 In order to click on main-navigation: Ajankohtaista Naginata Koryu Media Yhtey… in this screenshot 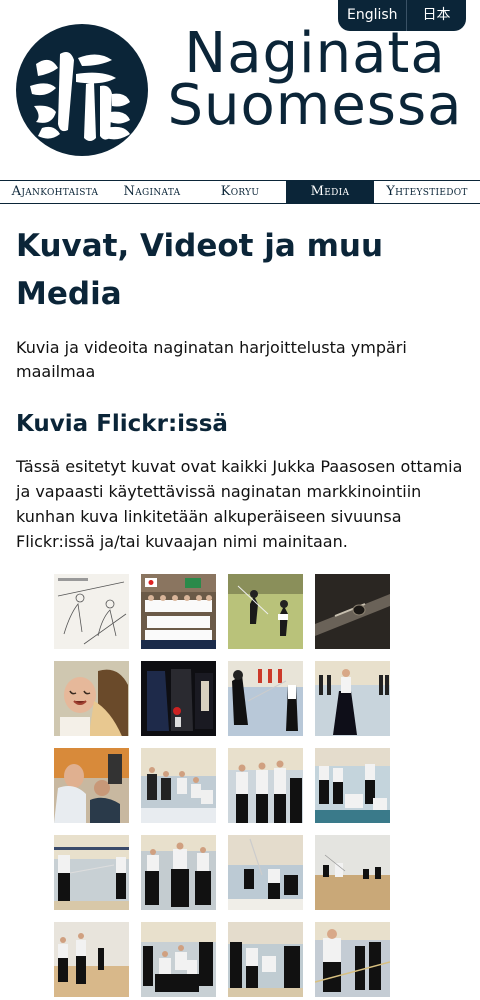, I will do `click(240, 192)`.